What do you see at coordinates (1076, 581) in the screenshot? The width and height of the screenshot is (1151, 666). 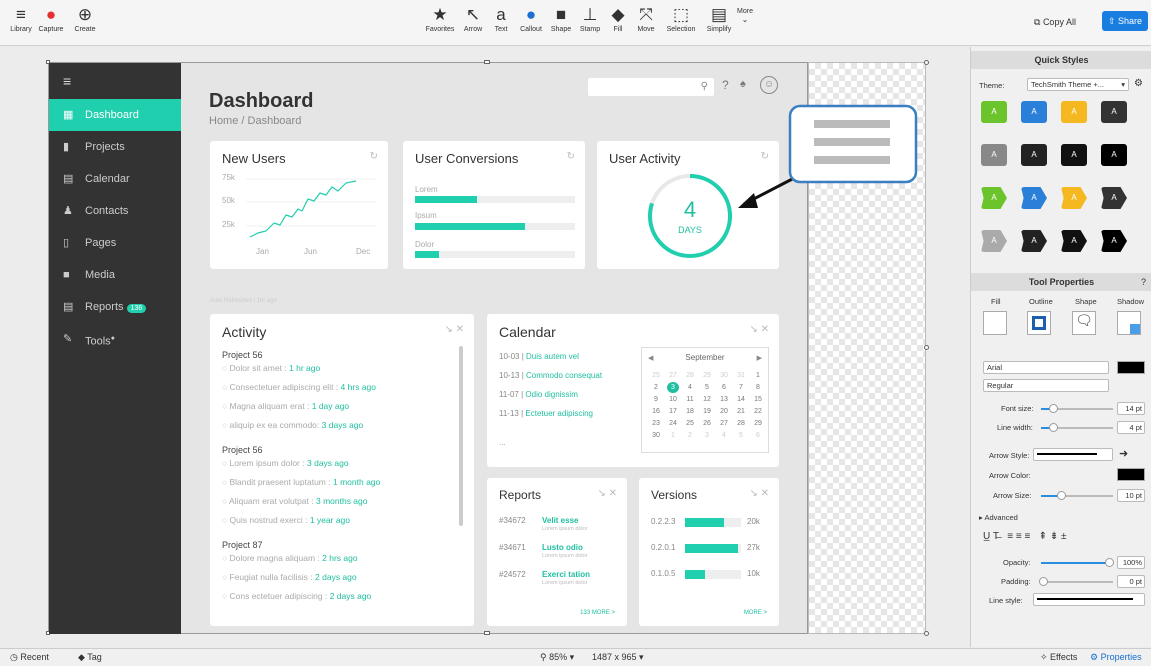 I see `padding-slider` at bounding box center [1076, 581].